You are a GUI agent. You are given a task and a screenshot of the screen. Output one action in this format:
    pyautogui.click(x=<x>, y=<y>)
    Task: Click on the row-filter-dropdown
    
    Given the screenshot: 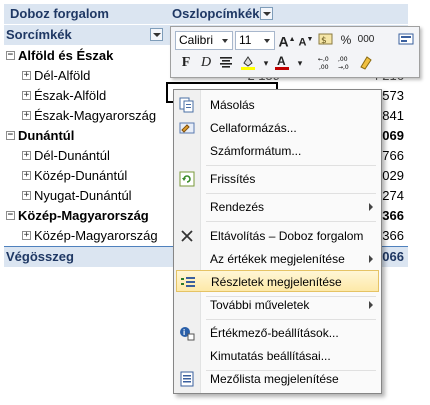 What is the action you would take?
    pyautogui.click(x=156, y=34)
    